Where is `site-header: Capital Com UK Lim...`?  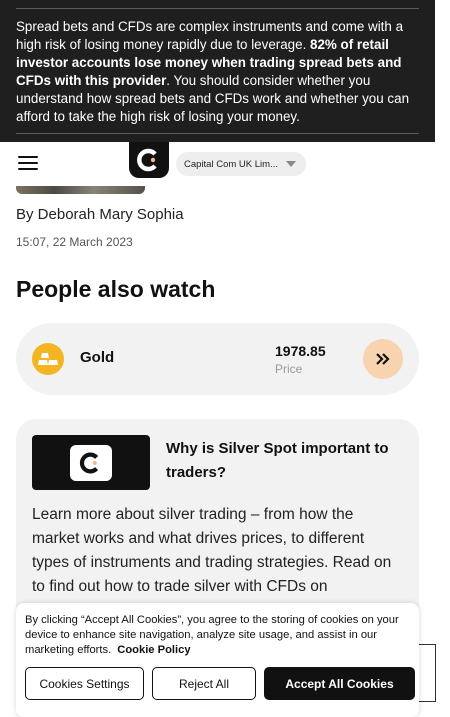
site-header: Capital Com UK Lim... is located at coordinates (217, 164).